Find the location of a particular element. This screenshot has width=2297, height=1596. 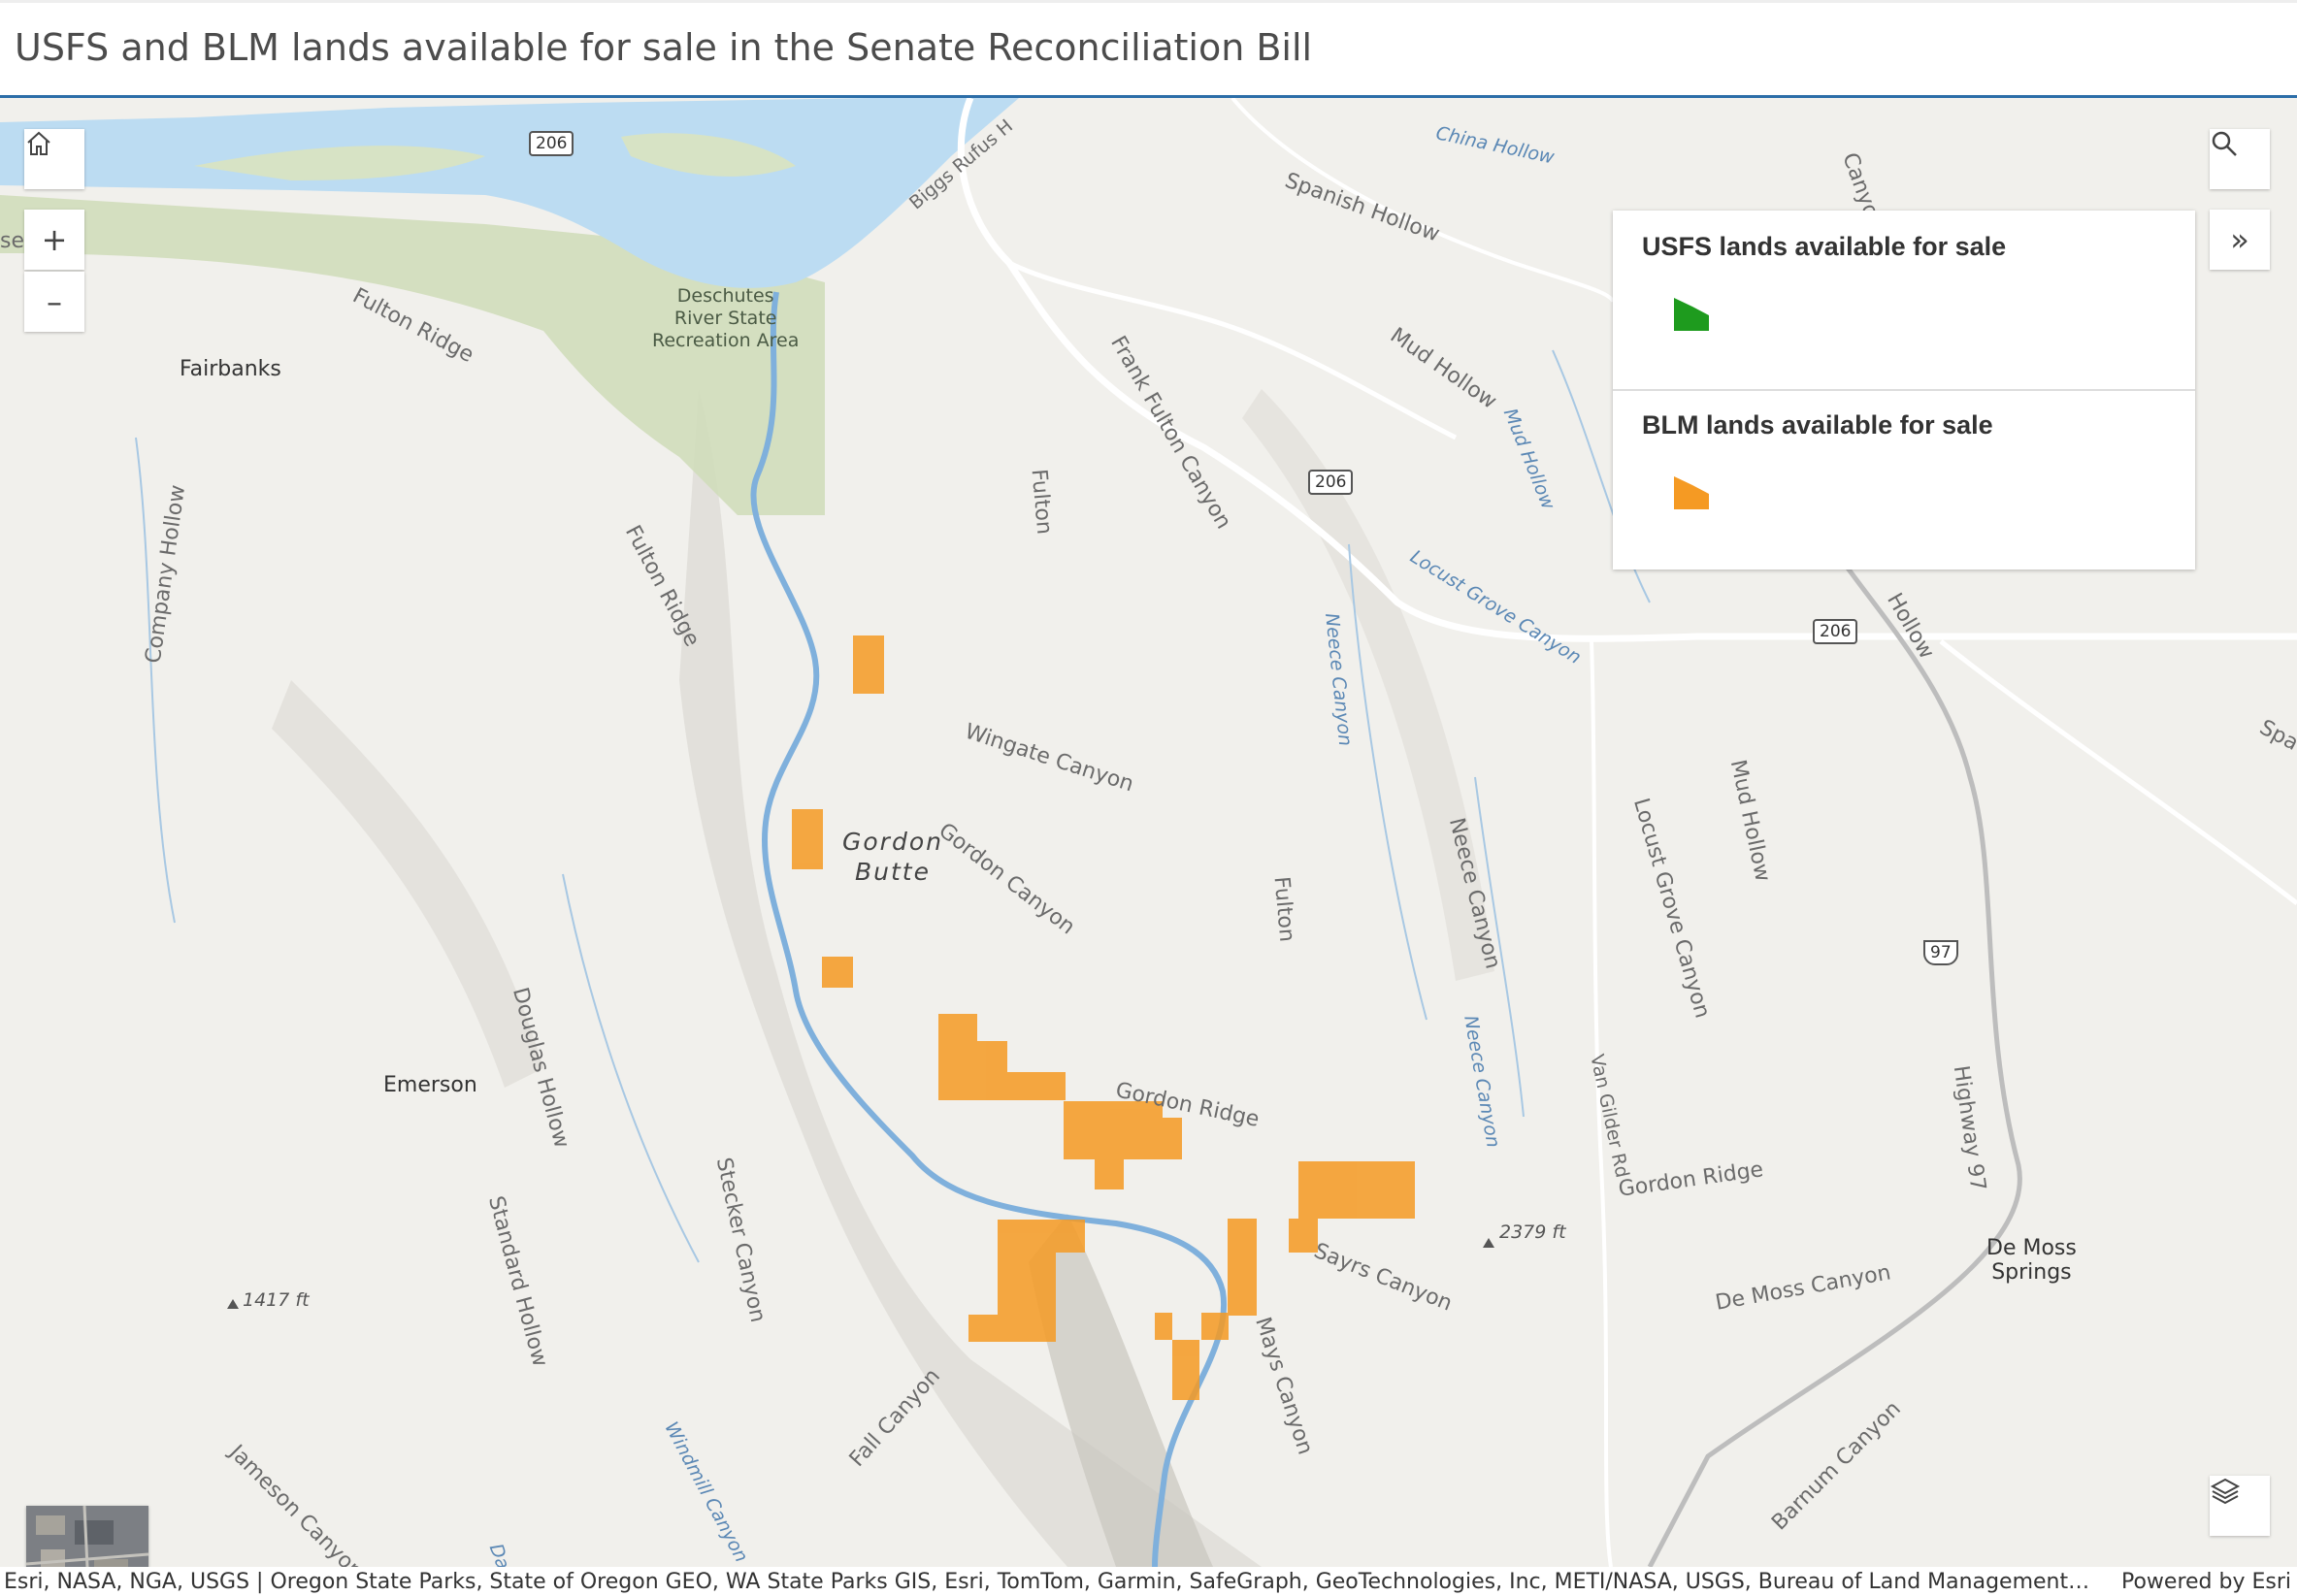

home-button is located at coordinates (54, 159).